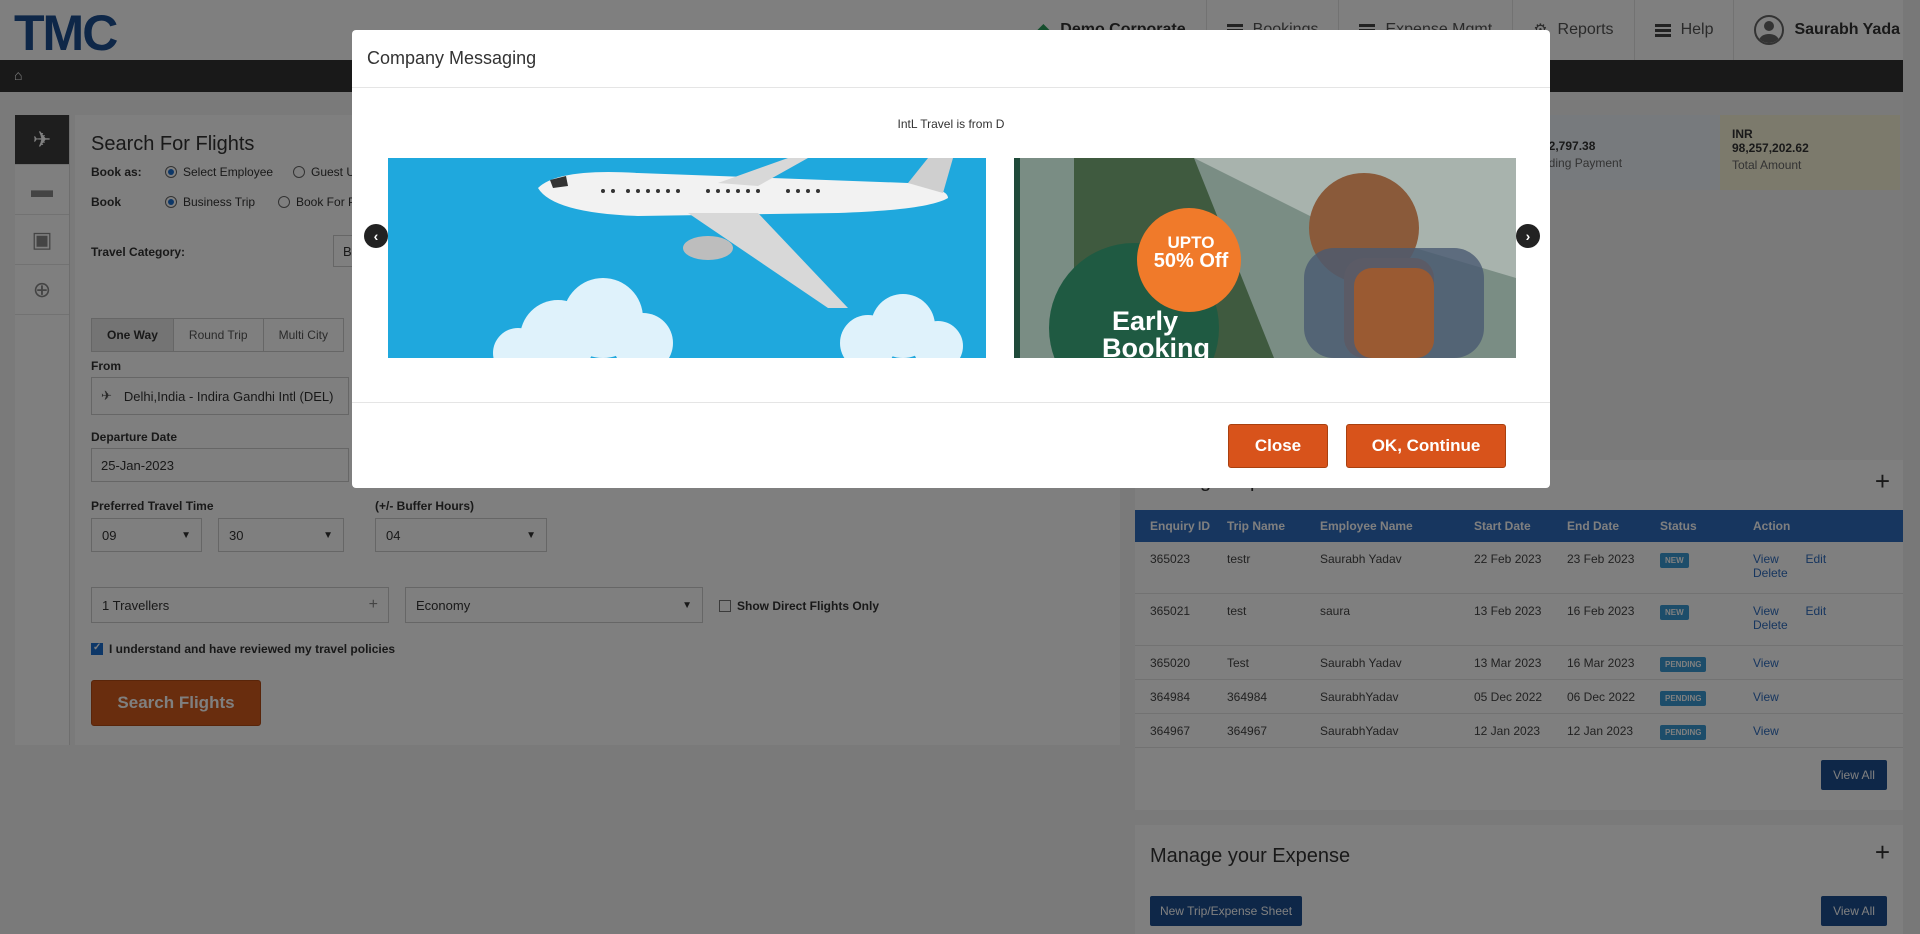 The height and width of the screenshot is (934, 1920). Describe the element at coordinates (1426, 446) in the screenshot. I see `ok-continue-button: OK, Continue` at that location.